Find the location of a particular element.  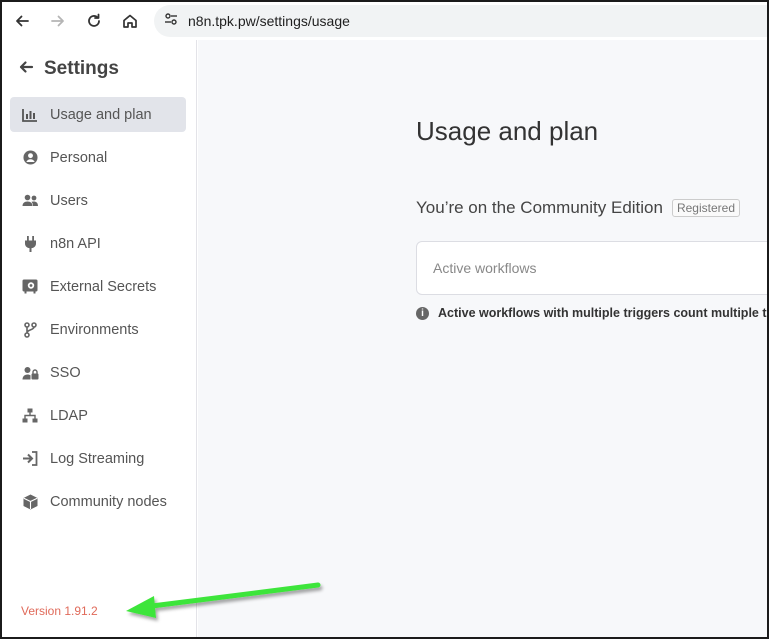

sidebar-item-label: Log Streaming is located at coordinates (97, 458).